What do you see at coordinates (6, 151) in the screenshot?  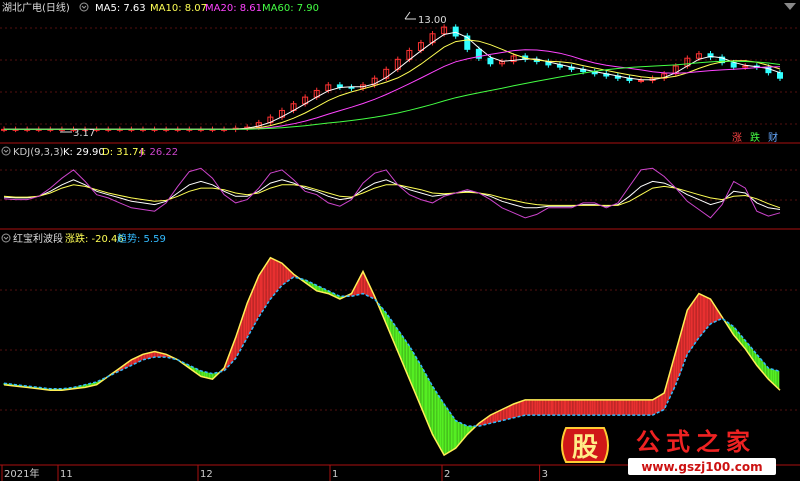 I see `kdj-collapse-icon` at bounding box center [6, 151].